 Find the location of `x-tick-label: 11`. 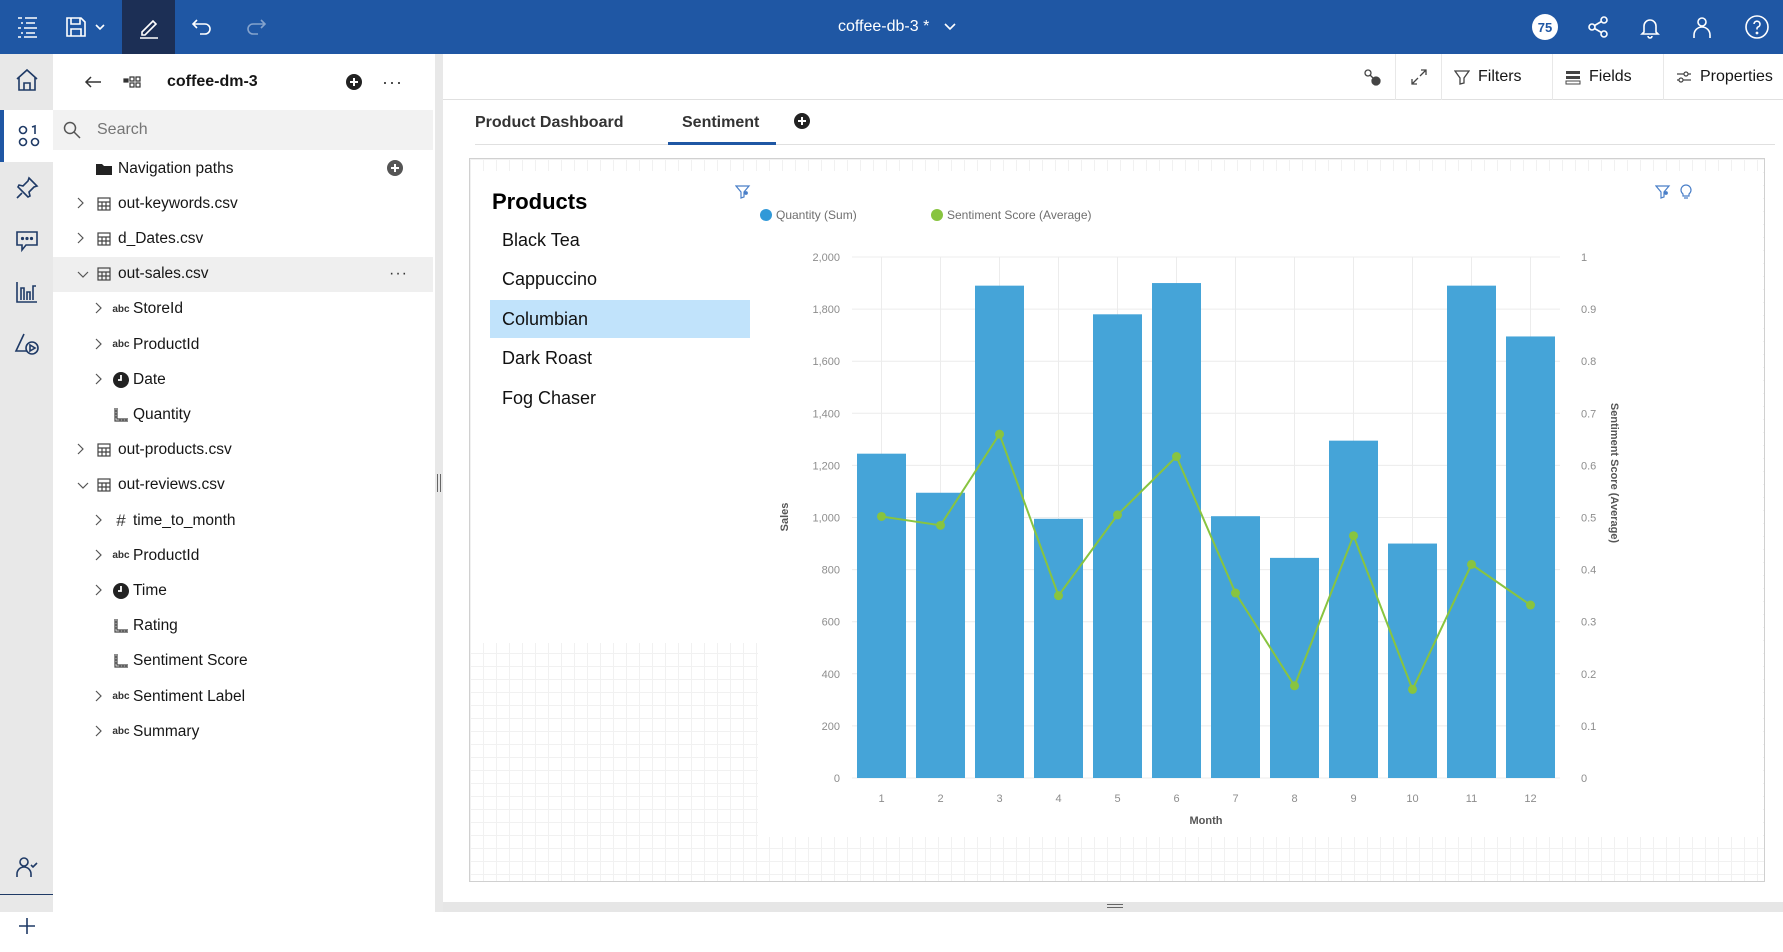

x-tick-label: 11 is located at coordinates (1471, 799).